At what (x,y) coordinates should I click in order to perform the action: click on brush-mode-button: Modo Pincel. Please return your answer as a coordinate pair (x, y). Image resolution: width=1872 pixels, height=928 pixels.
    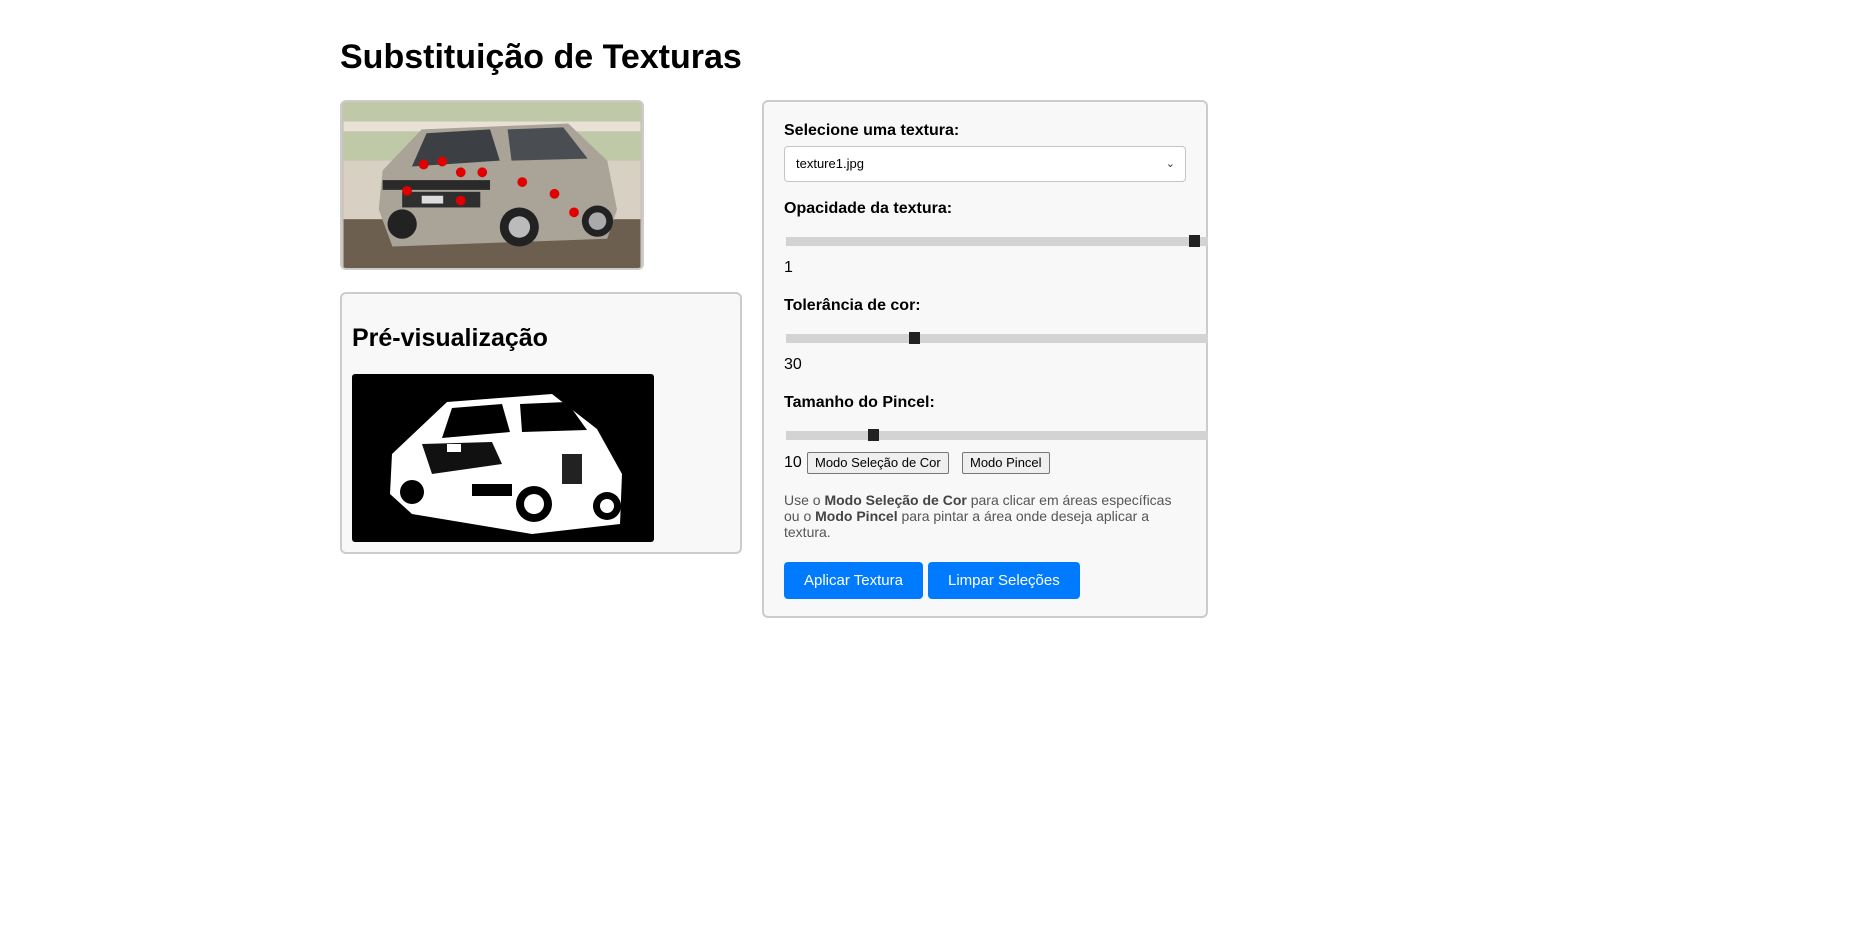
    Looking at the image, I should click on (1006, 463).